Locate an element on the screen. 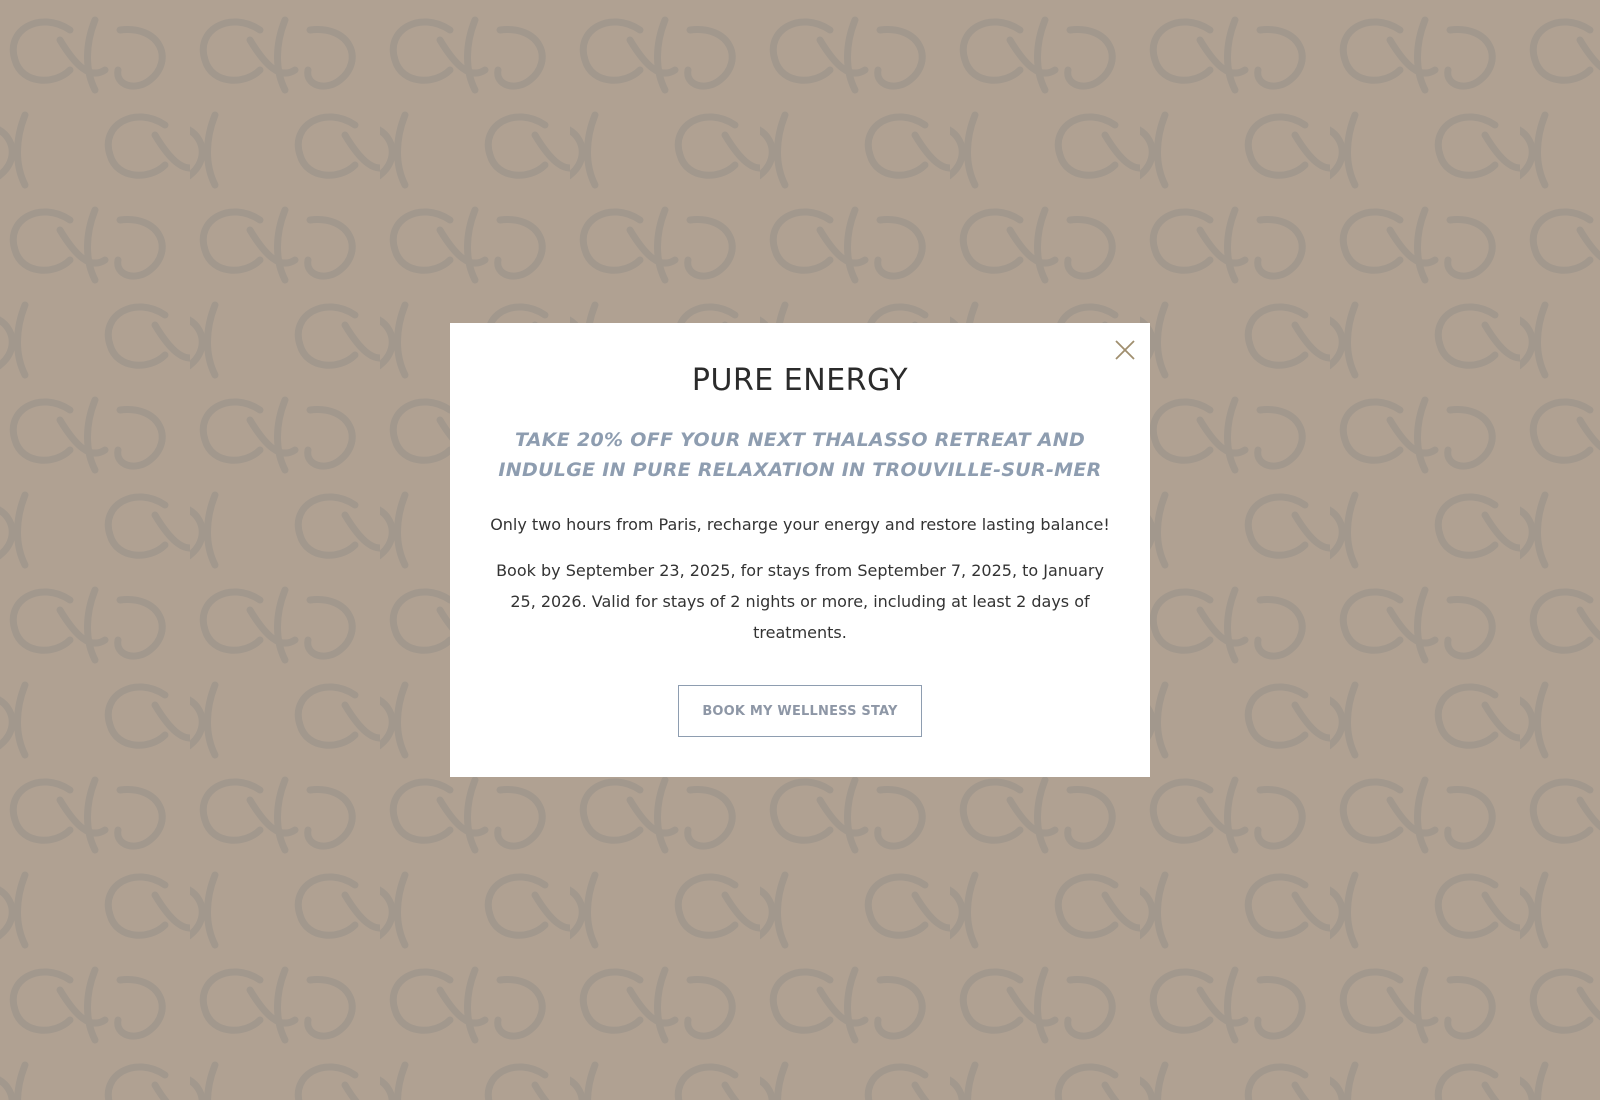 Image resolution: width=1600 pixels, height=1100 pixels. modal-title: PURE ENERGY is located at coordinates (800, 380).